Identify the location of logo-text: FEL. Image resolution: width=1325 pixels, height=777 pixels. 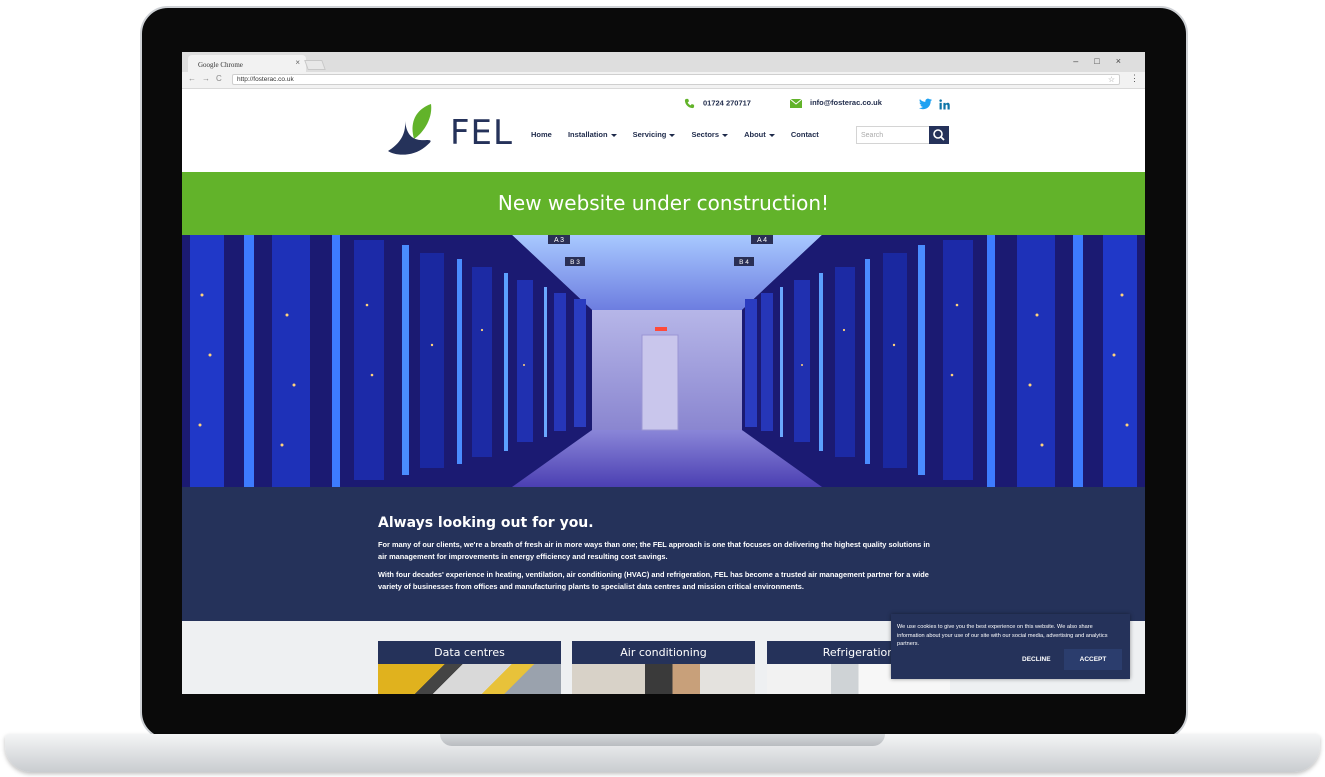
(481, 133).